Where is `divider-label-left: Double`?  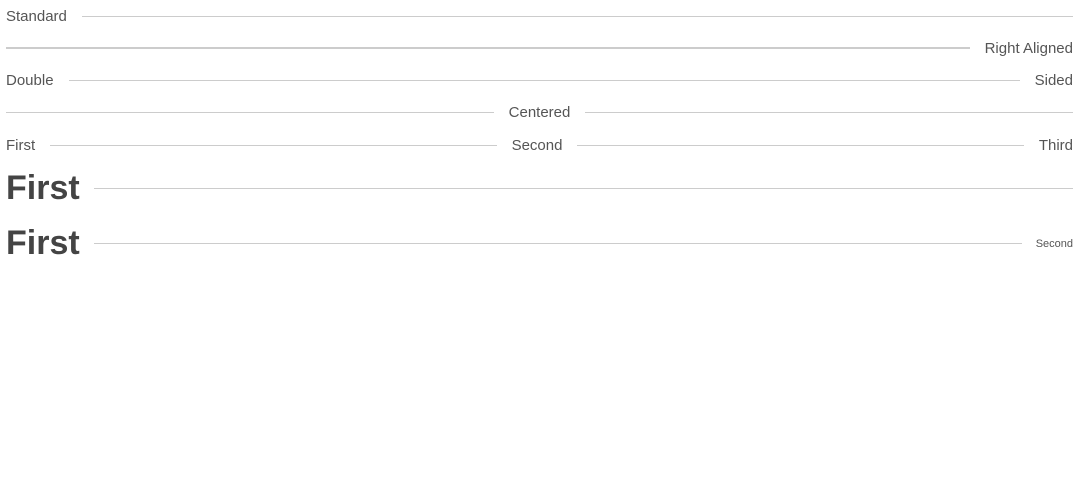
divider-label-left: Double is located at coordinates (30, 80).